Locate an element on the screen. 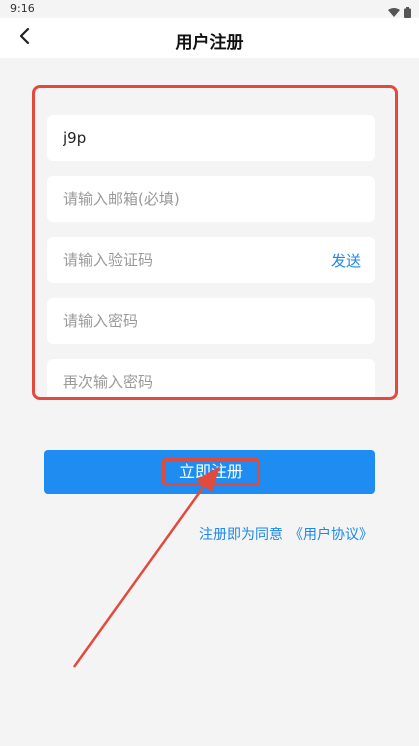 This screenshot has height=746, width=419. code-field-wrapper: 发送 is located at coordinates (211, 260).